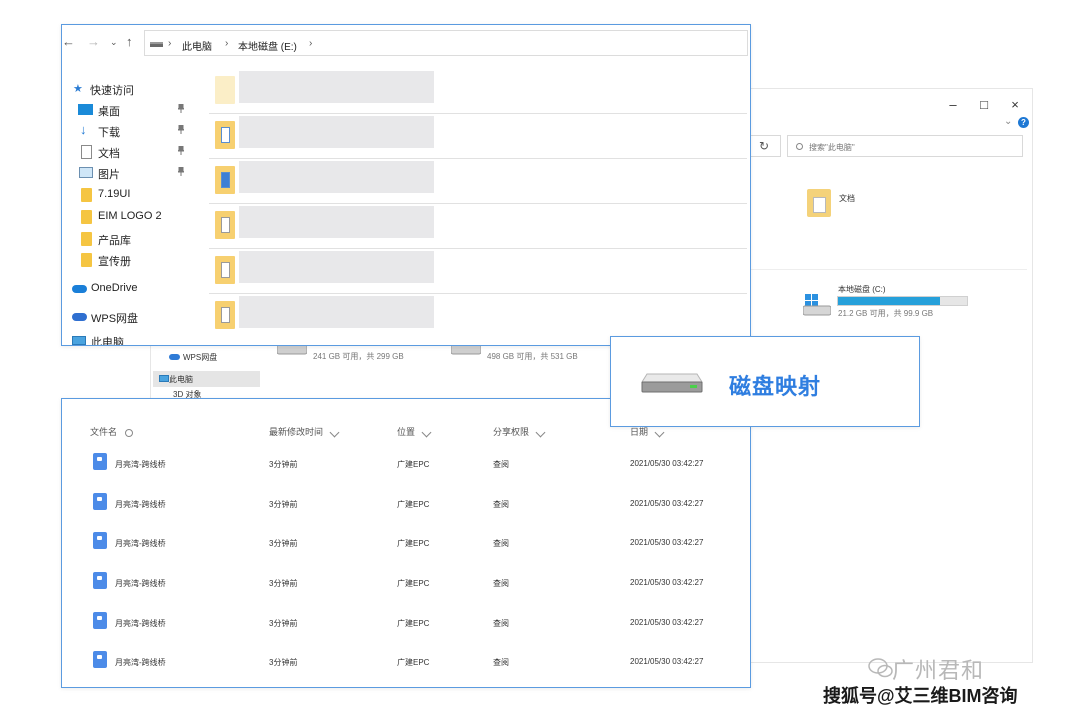 The width and height of the screenshot is (1080, 715). Describe the element at coordinates (126, 131) in the screenshot. I see `sidebar-item-downloads: ↓ 下载` at that location.